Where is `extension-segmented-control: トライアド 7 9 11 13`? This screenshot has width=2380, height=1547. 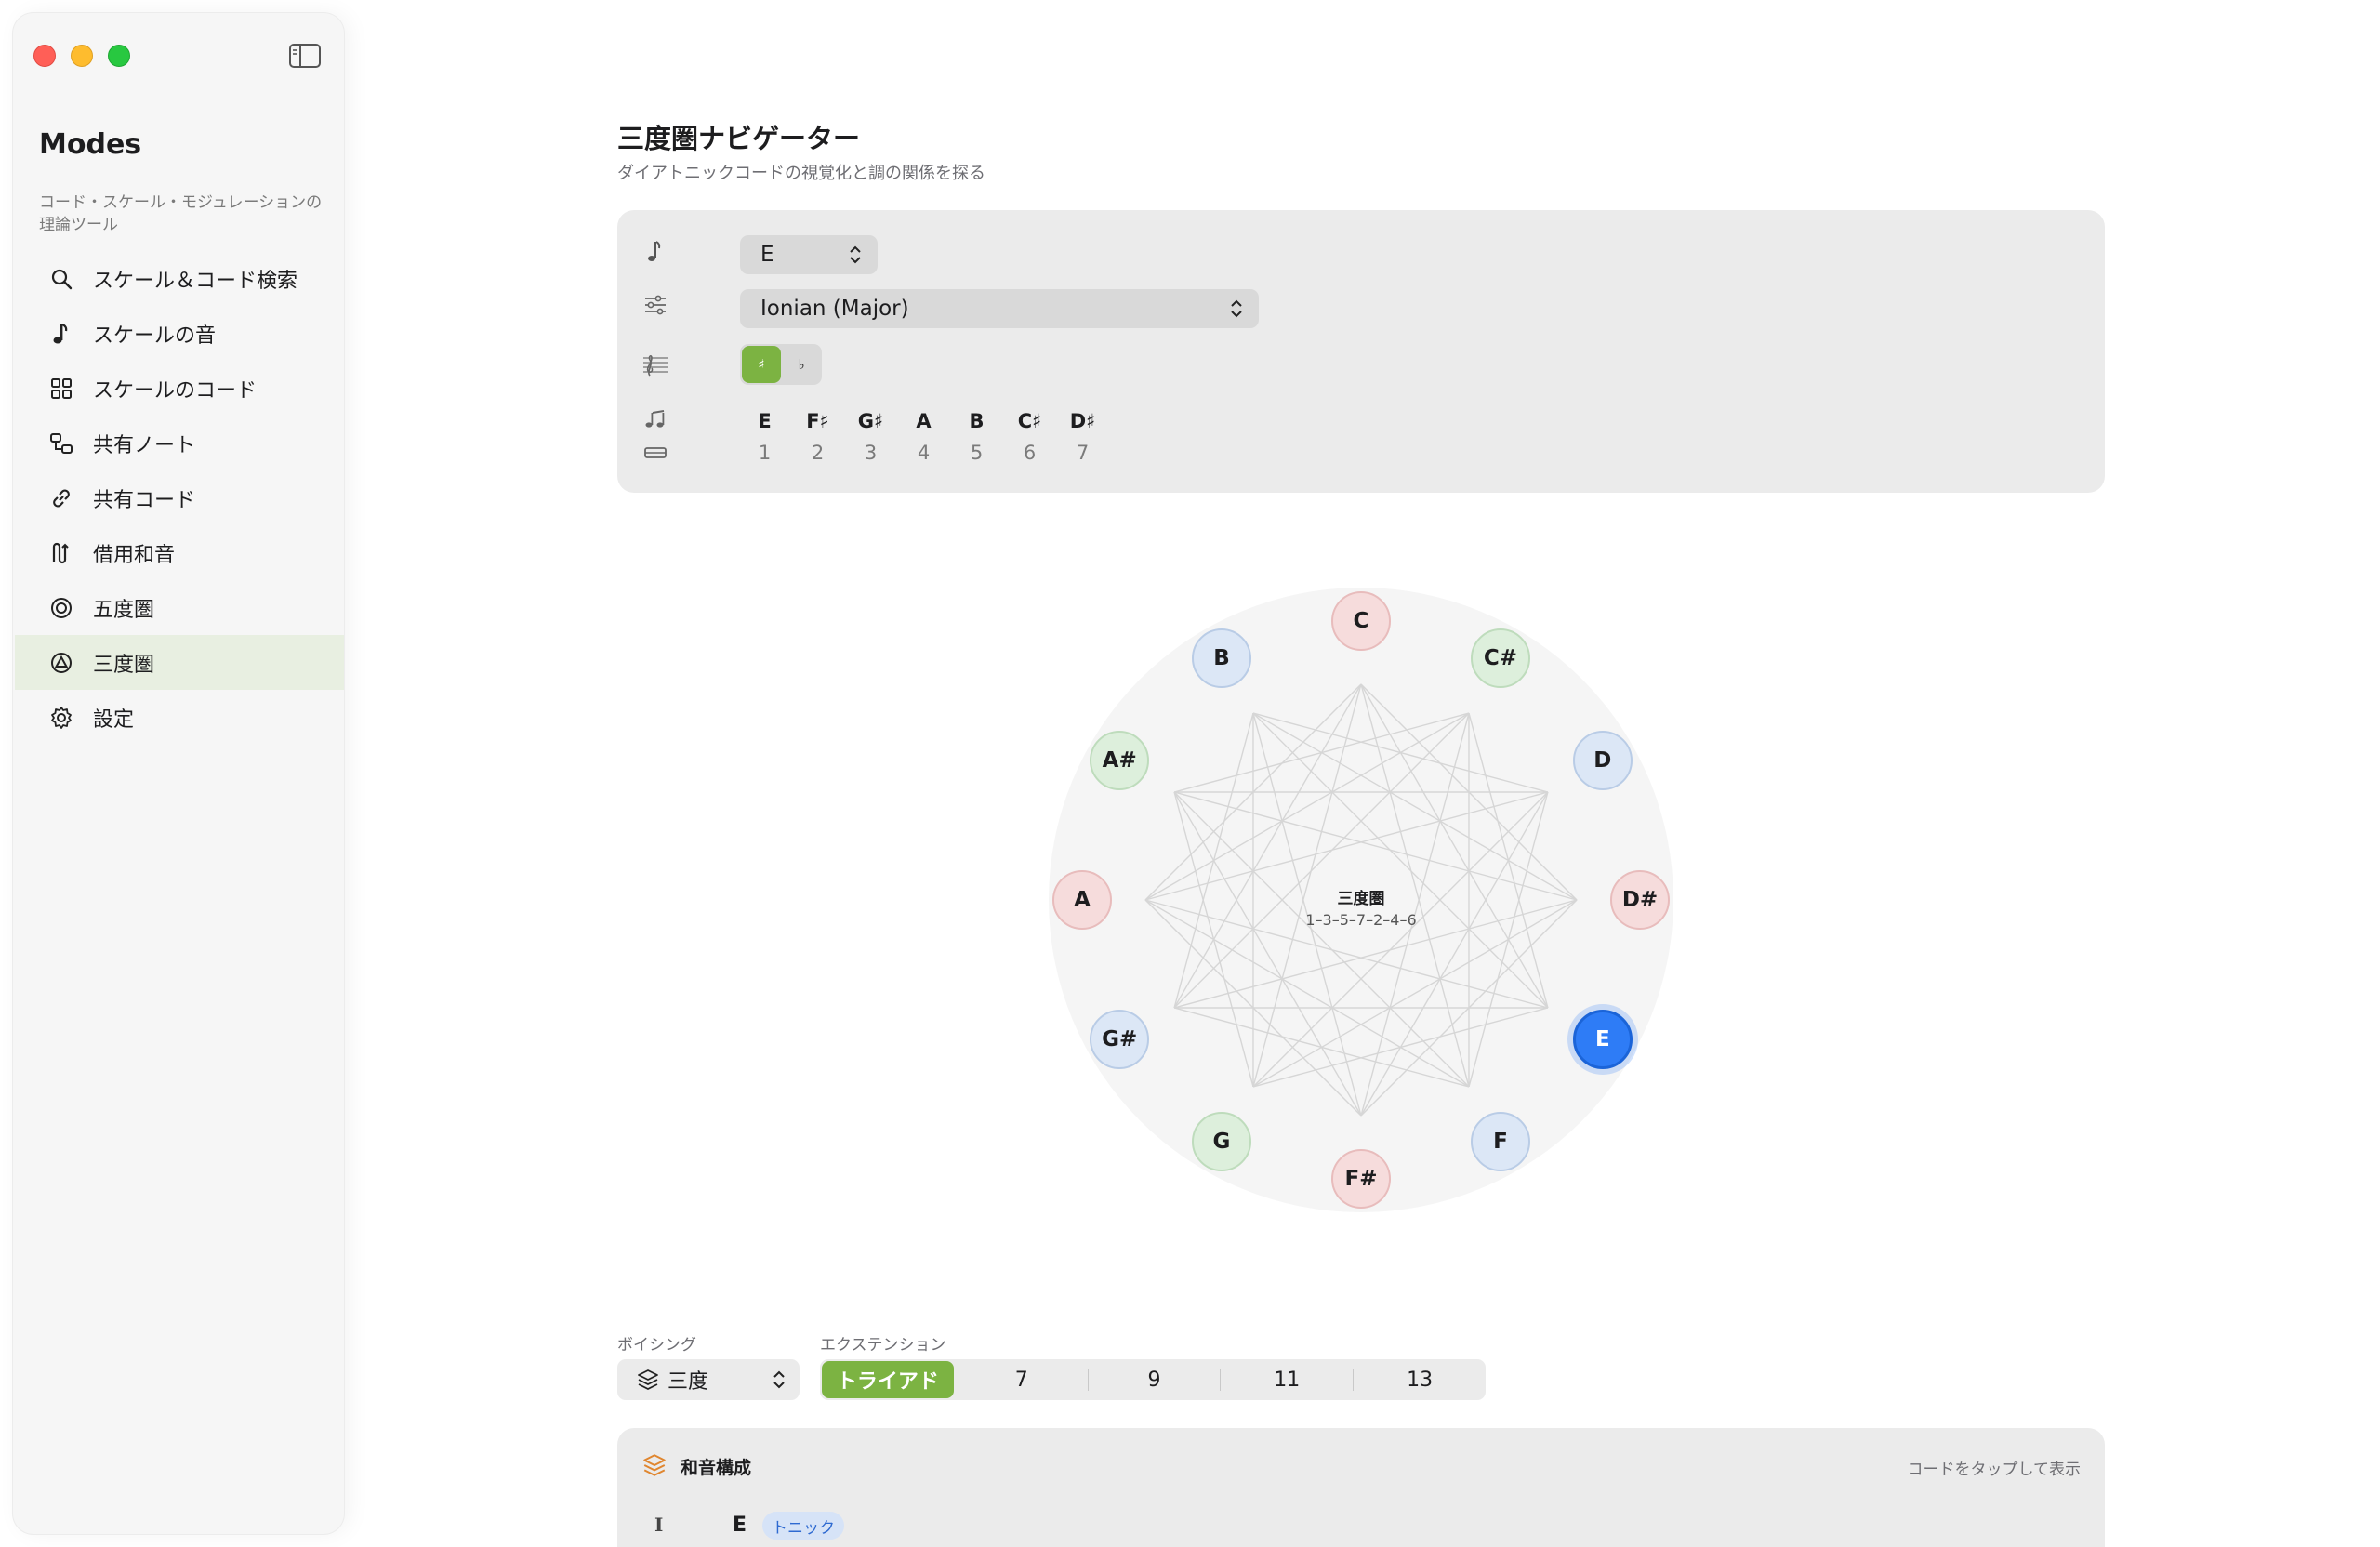
extension-segmented-control: トライアド 7 9 11 13 is located at coordinates (1153, 1379).